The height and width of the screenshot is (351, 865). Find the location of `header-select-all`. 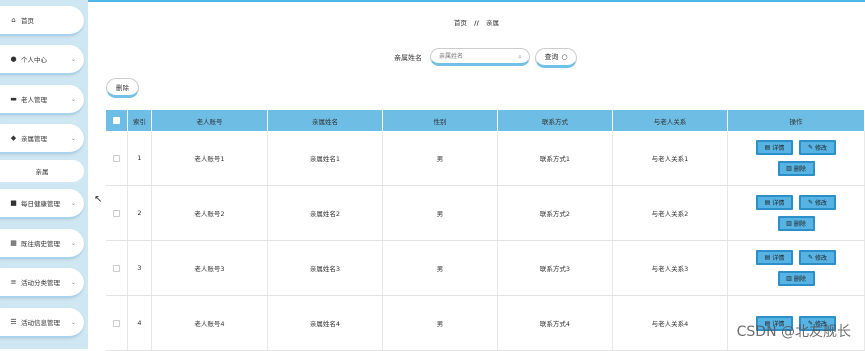

header-select-all is located at coordinates (117, 120).